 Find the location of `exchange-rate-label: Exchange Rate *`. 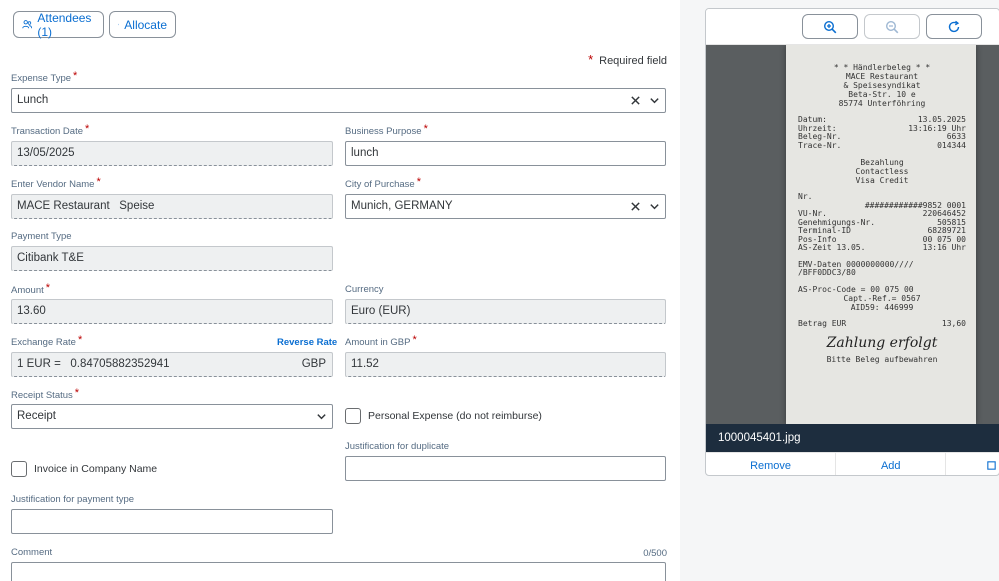

exchange-rate-label: Exchange Rate * is located at coordinates (47, 341).